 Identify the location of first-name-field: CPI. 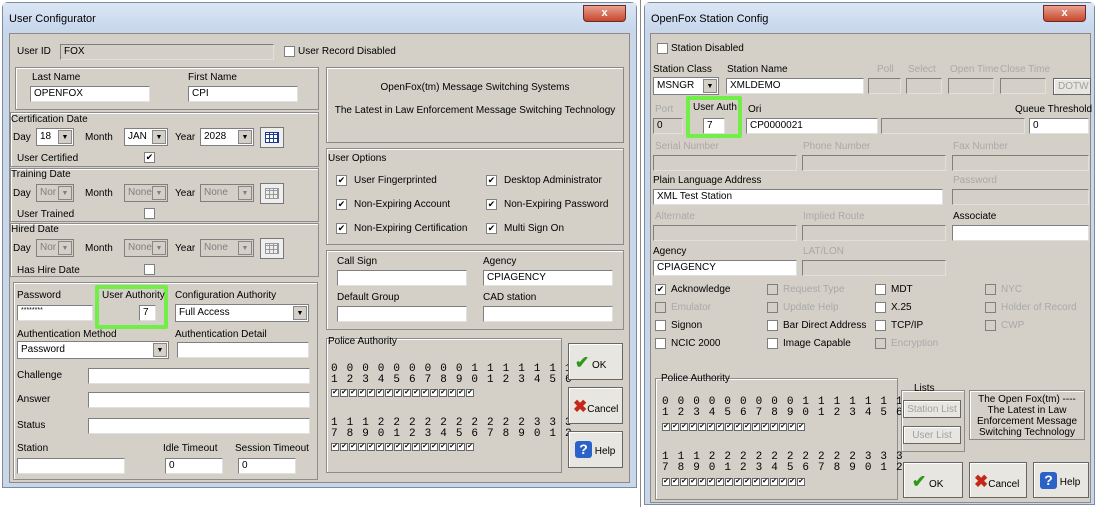
(243, 94).